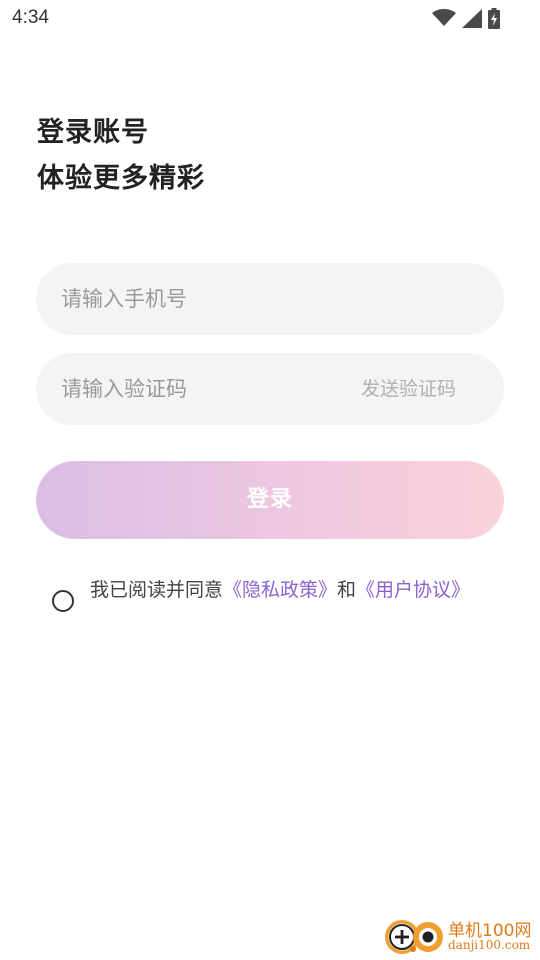 This screenshot has height=960, width=540. What do you see at coordinates (30, 17) in the screenshot?
I see `status-time: 4:34` at bounding box center [30, 17].